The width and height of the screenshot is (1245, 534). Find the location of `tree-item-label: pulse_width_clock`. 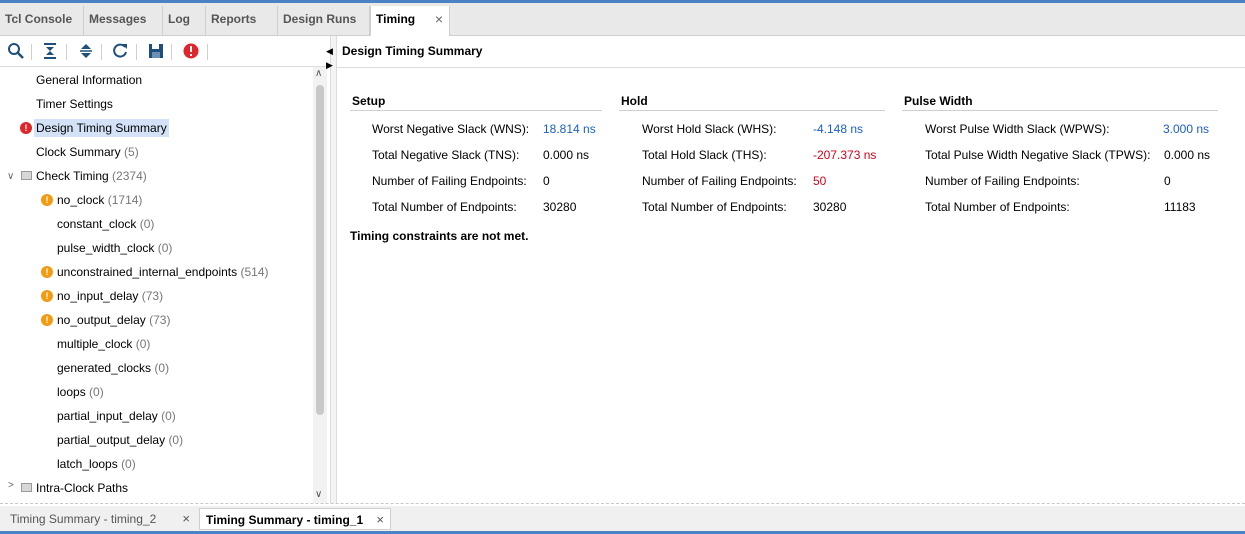

tree-item-label: pulse_width_clock is located at coordinates (106, 248).